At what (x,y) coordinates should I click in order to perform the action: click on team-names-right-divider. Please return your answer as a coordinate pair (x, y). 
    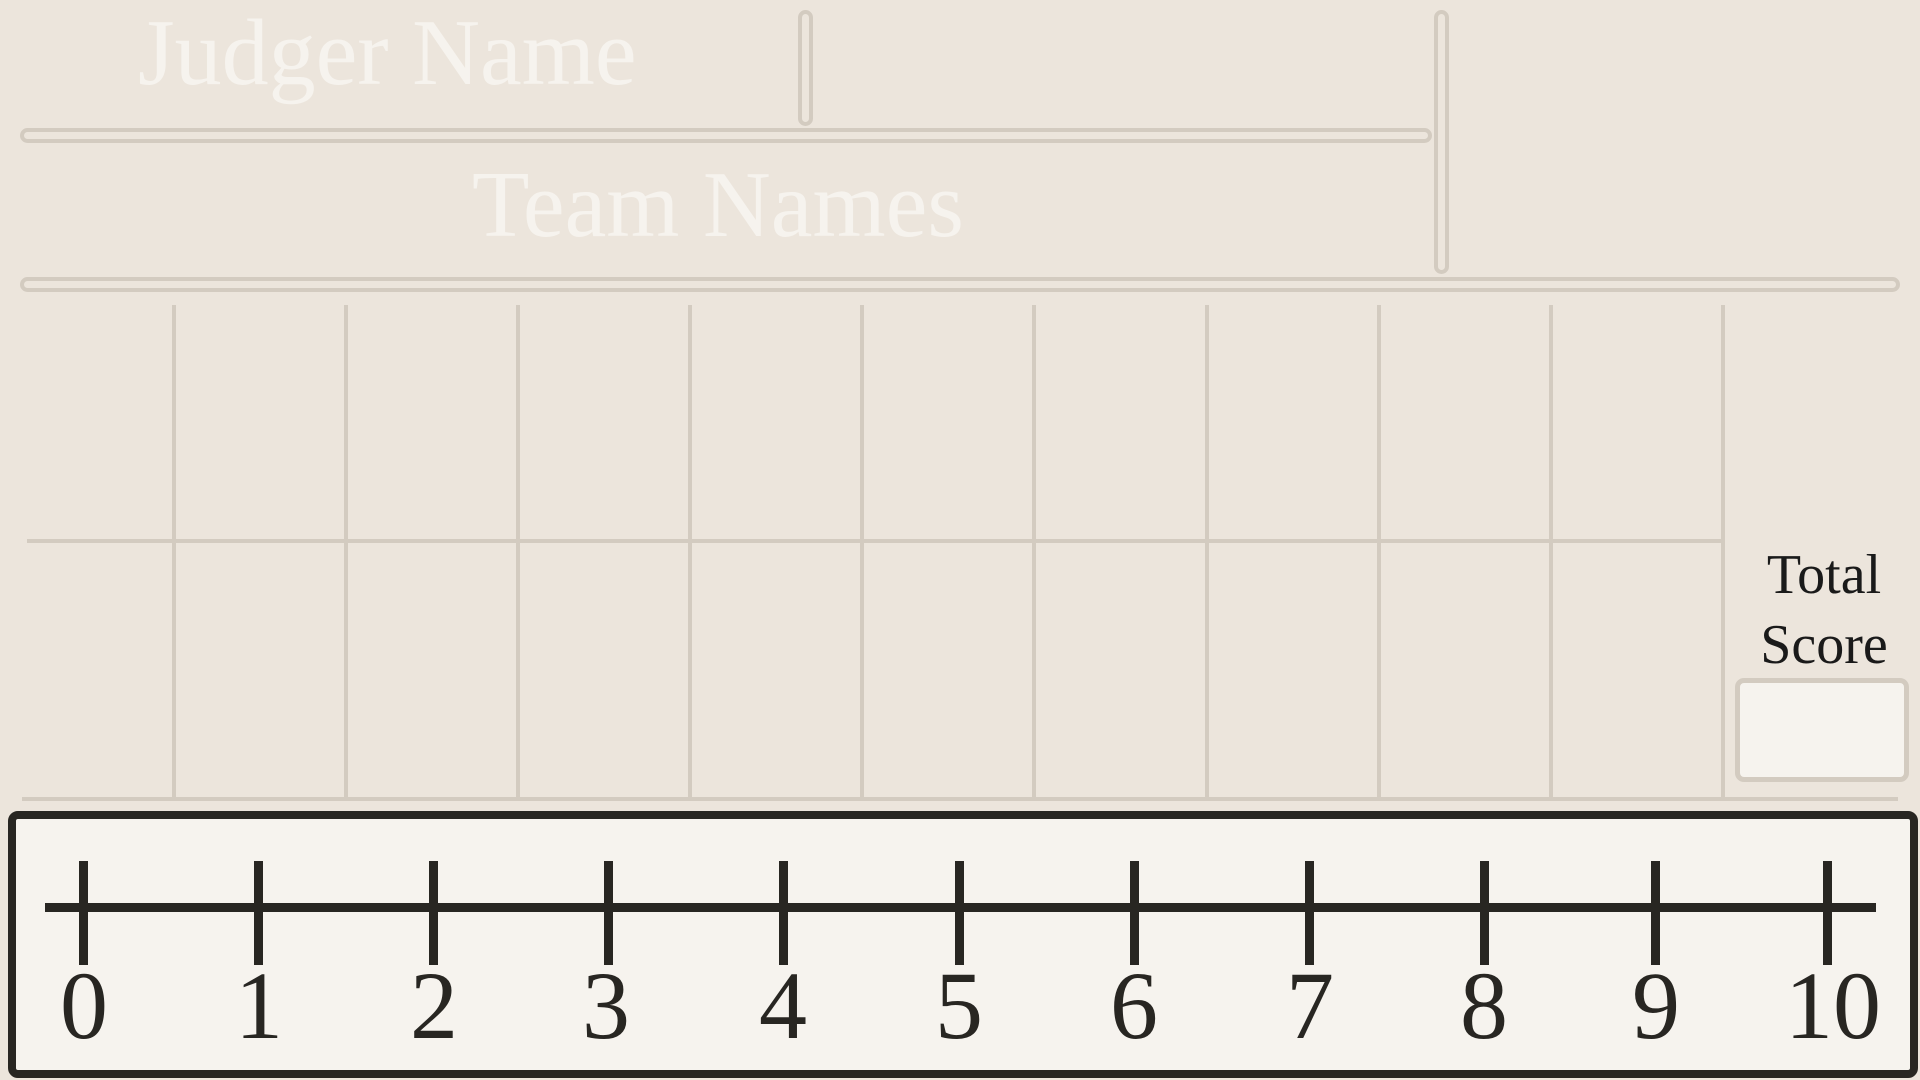
    Looking at the image, I should click on (1441, 142).